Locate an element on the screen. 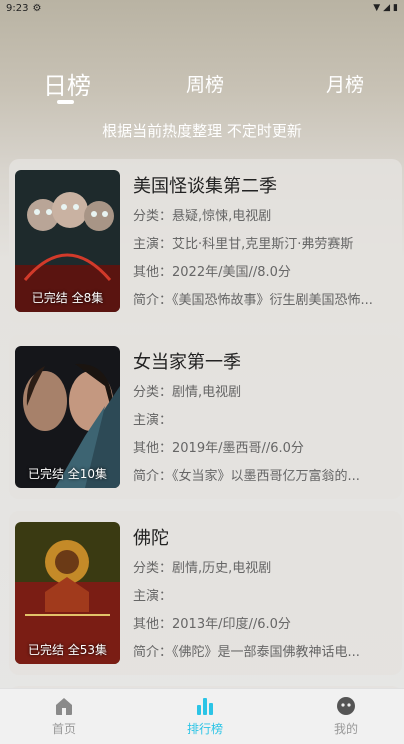 The height and width of the screenshot is (744, 404). tab-week: 周榜 is located at coordinates (205, 83).